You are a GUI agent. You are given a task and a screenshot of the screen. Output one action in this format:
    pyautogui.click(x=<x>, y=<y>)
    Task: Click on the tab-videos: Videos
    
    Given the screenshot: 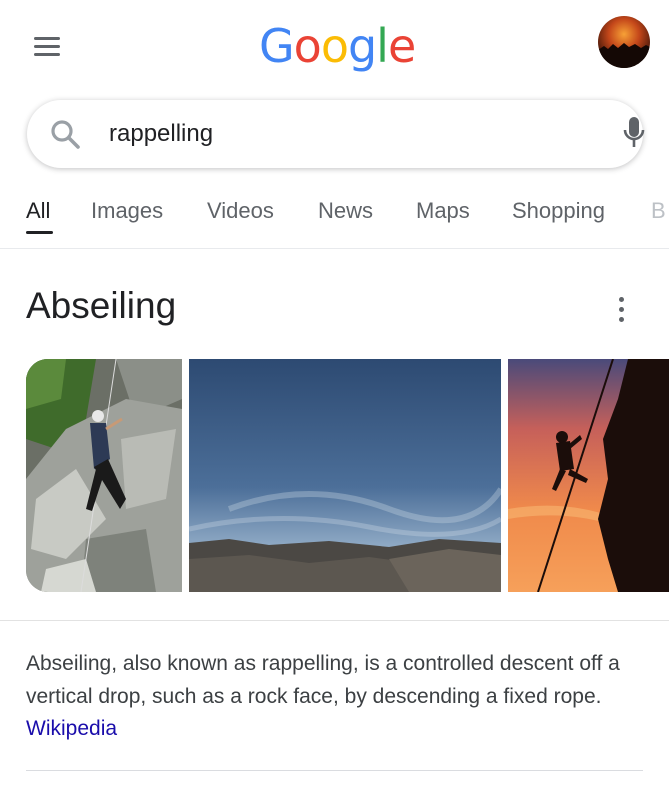 What is the action you would take?
    pyautogui.click(x=240, y=211)
    